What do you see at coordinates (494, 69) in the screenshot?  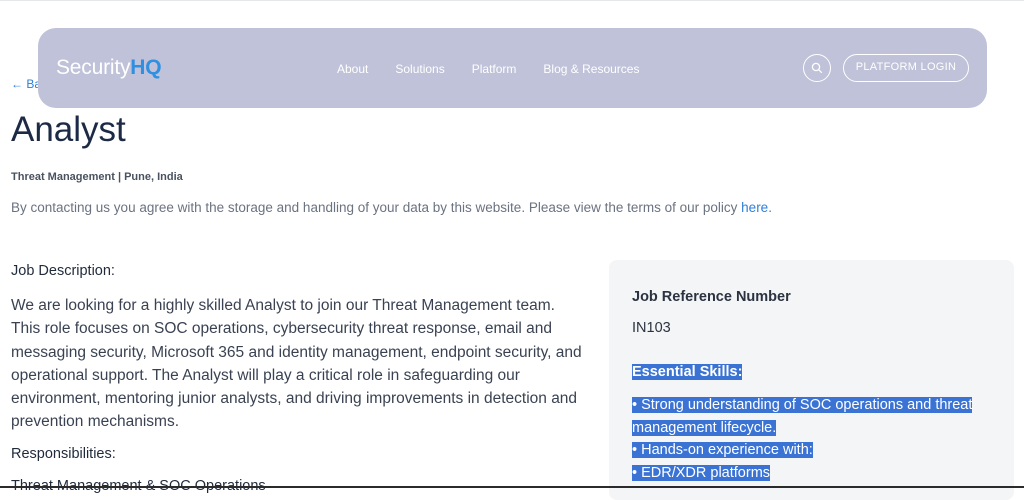 I see `nav-platform: Platform` at bounding box center [494, 69].